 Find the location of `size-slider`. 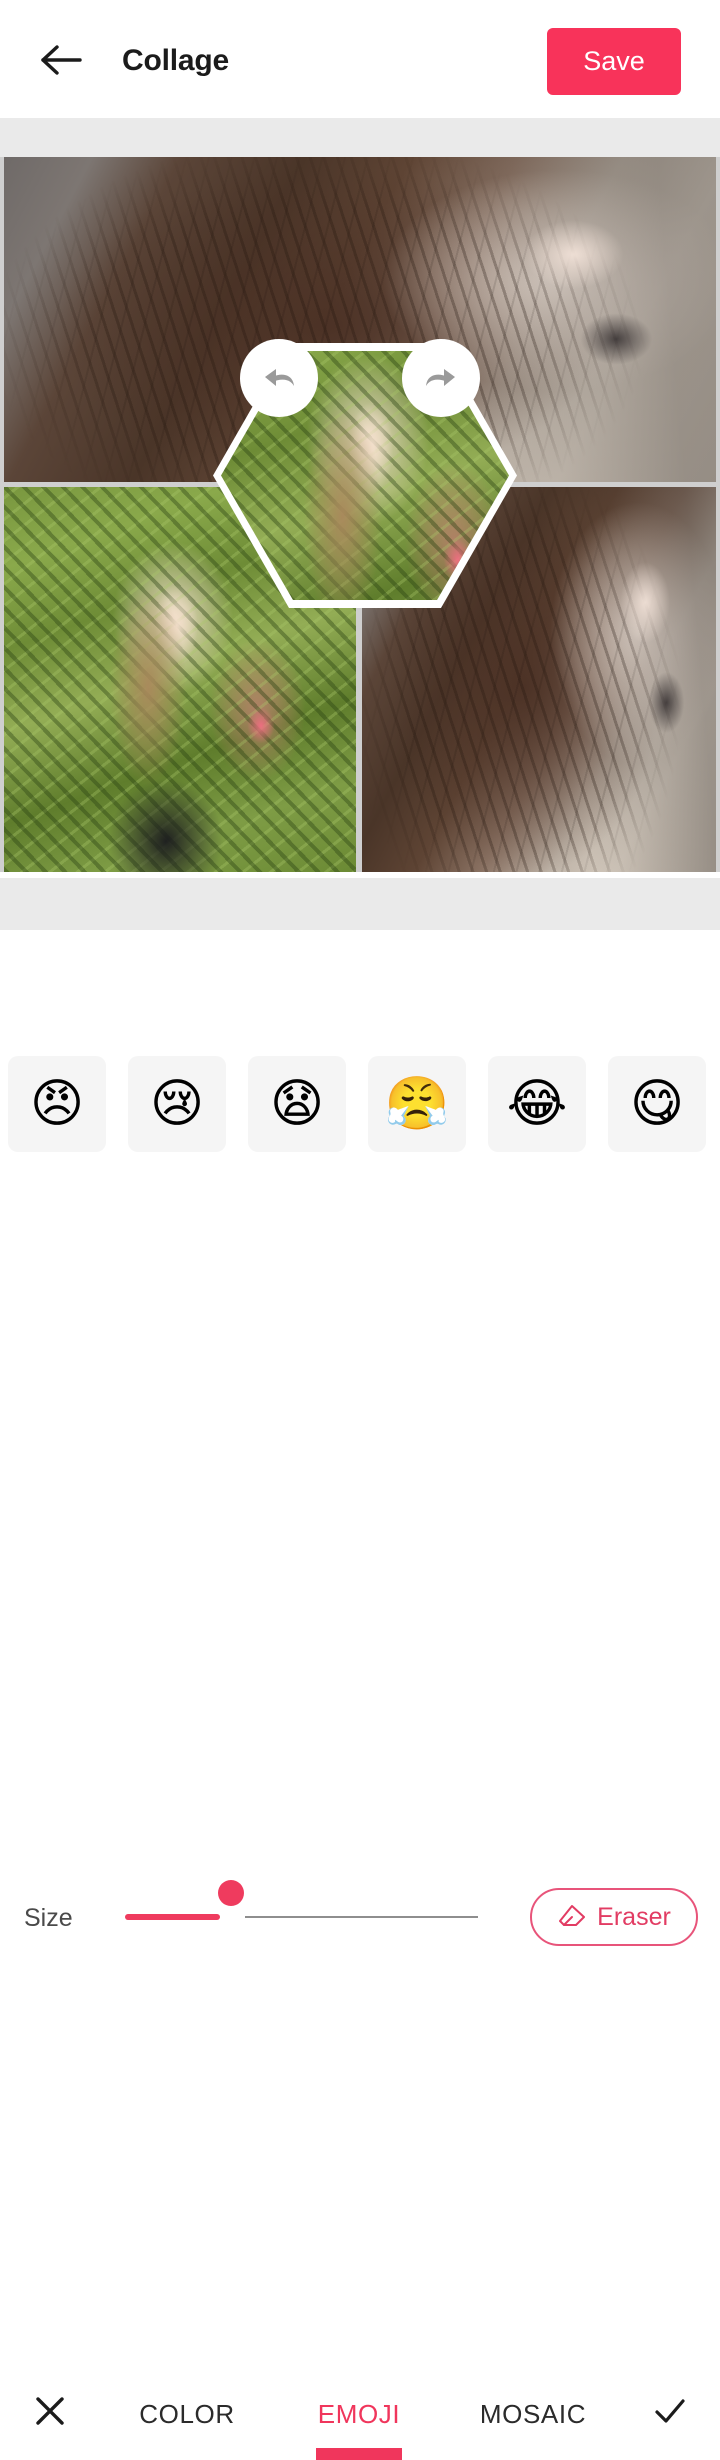

size-slider is located at coordinates (301, 1917).